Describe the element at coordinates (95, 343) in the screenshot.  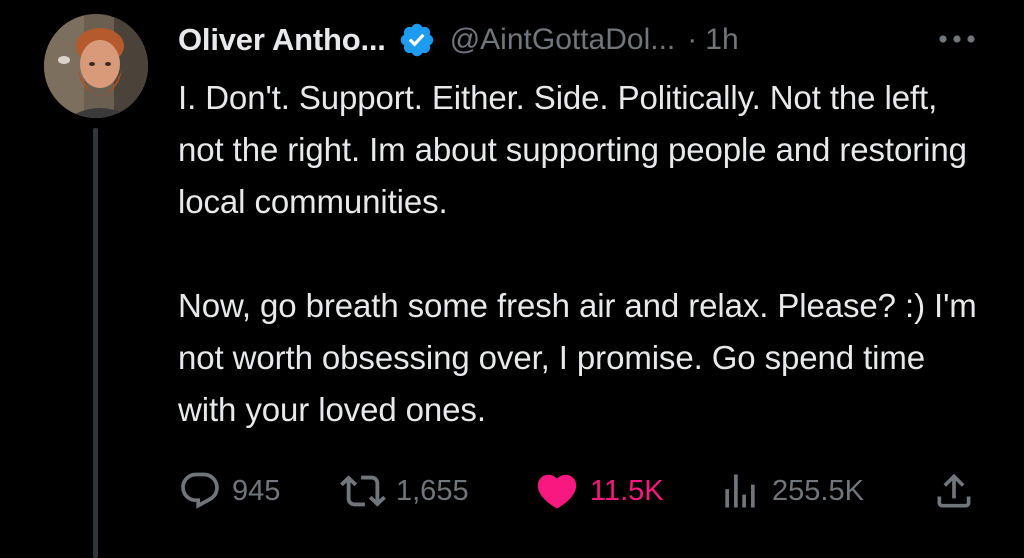
I see `thread-line` at that location.